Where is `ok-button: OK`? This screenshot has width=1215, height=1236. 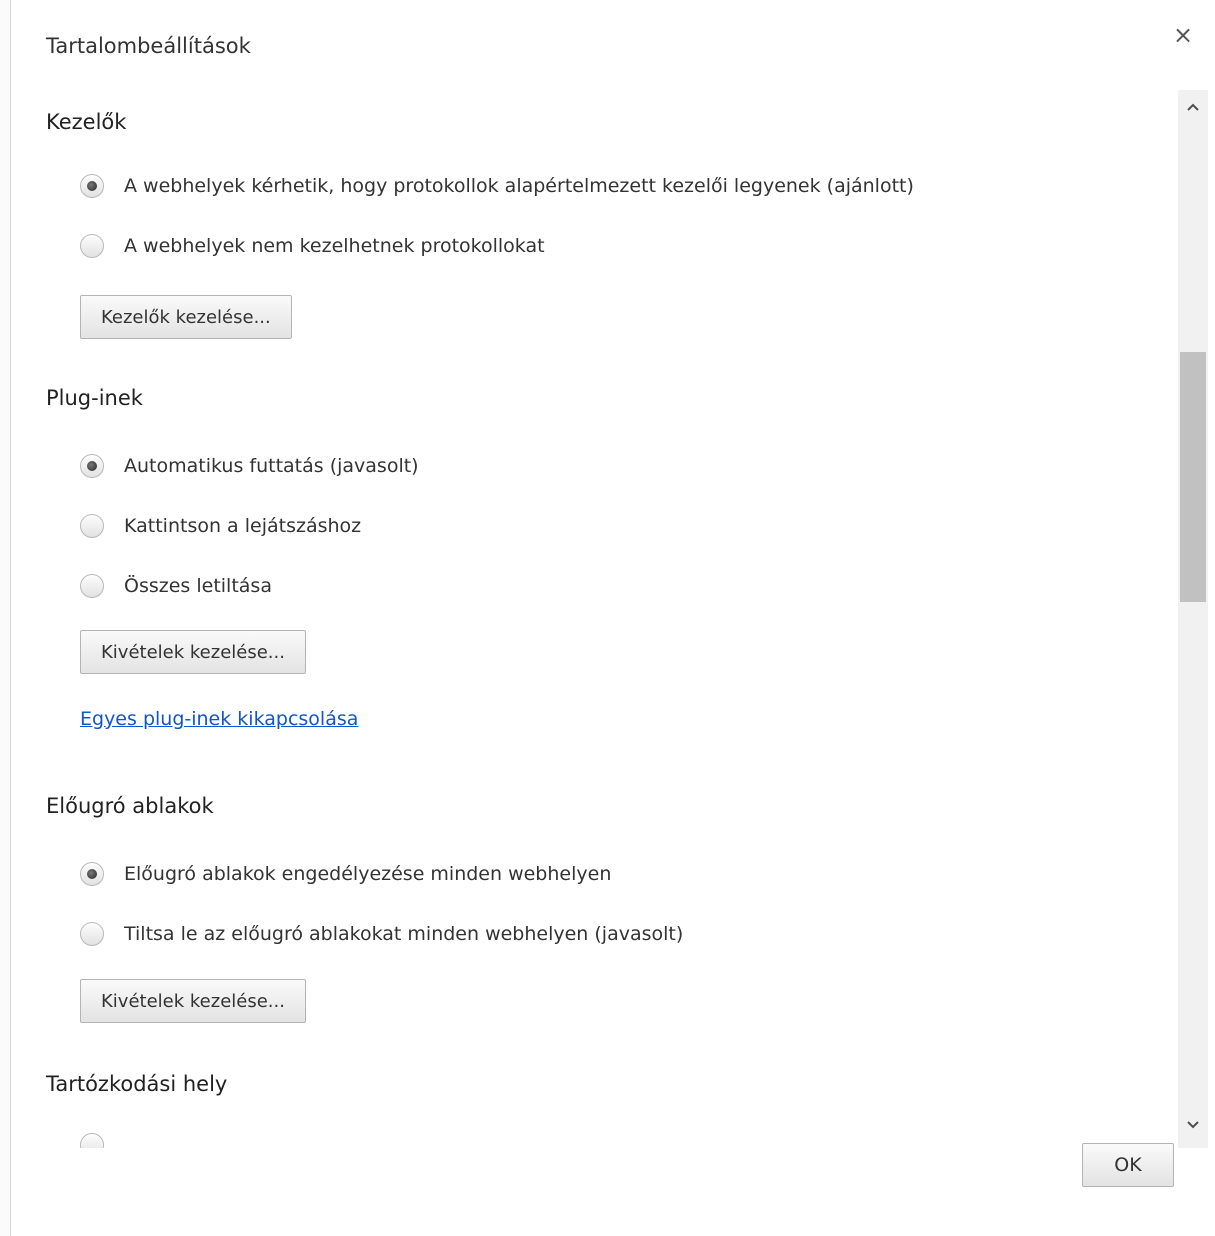
ok-button: OK is located at coordinates (1128, 1165).